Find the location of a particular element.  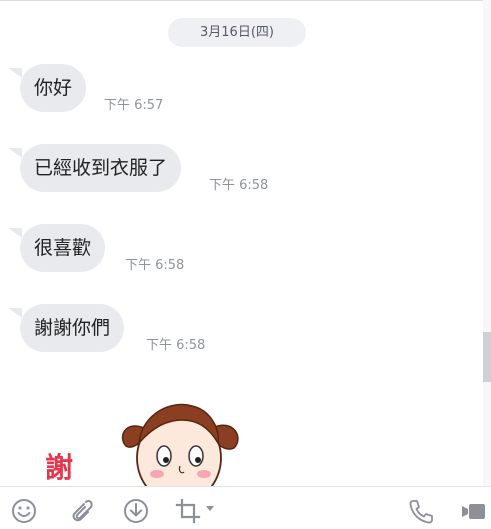

scrollbar-thumb is located at coordinates (487, 357).